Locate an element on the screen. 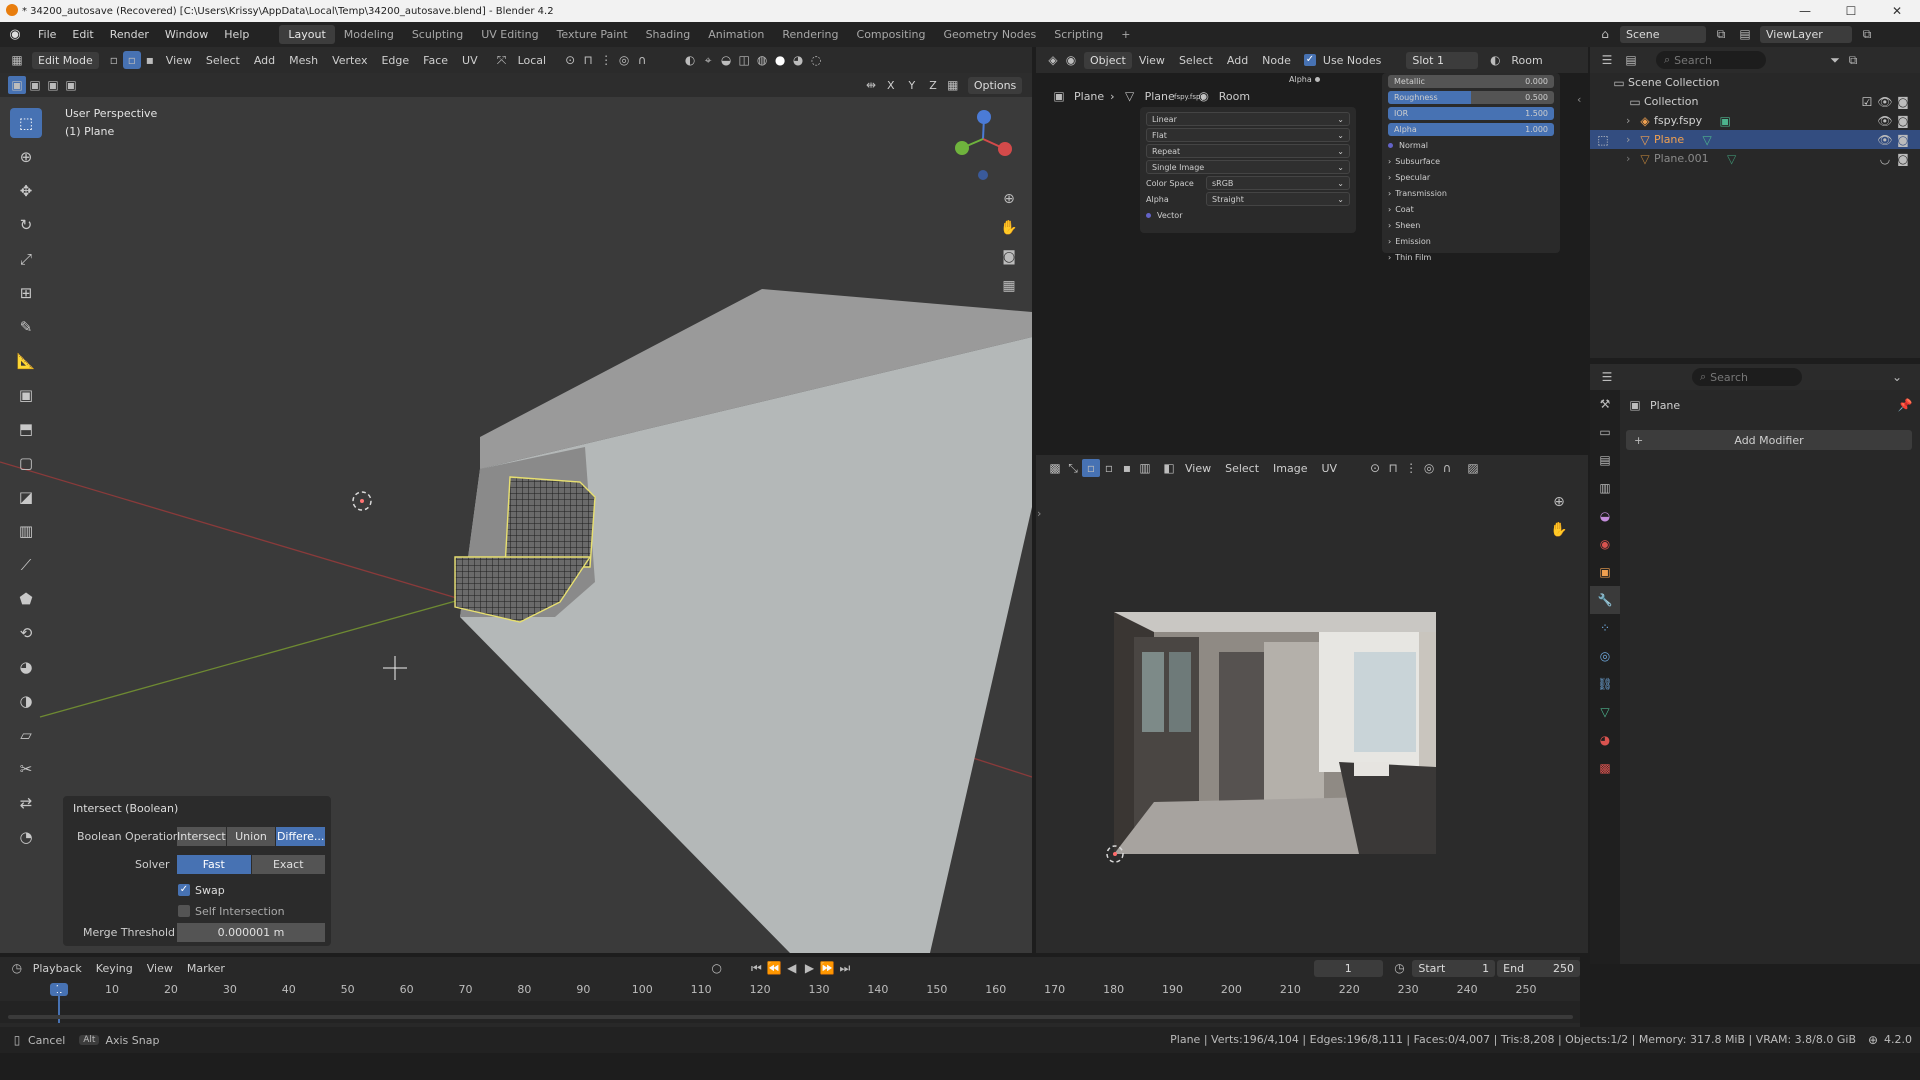  ior-field: IOR 1.500 is located at coordinates (1471, 113).